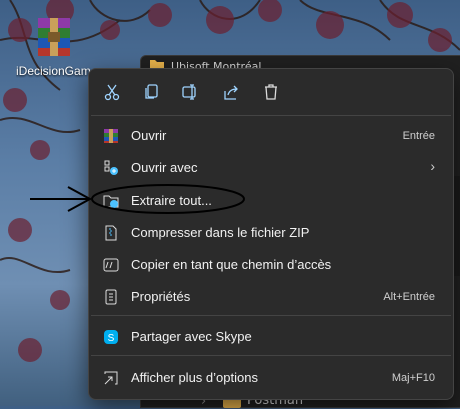 The width and height of the screenshot is (460, 409). Describe the element at coordinates (54, 37) in the screenshot. I see `winrar-archive-icon` at that location.